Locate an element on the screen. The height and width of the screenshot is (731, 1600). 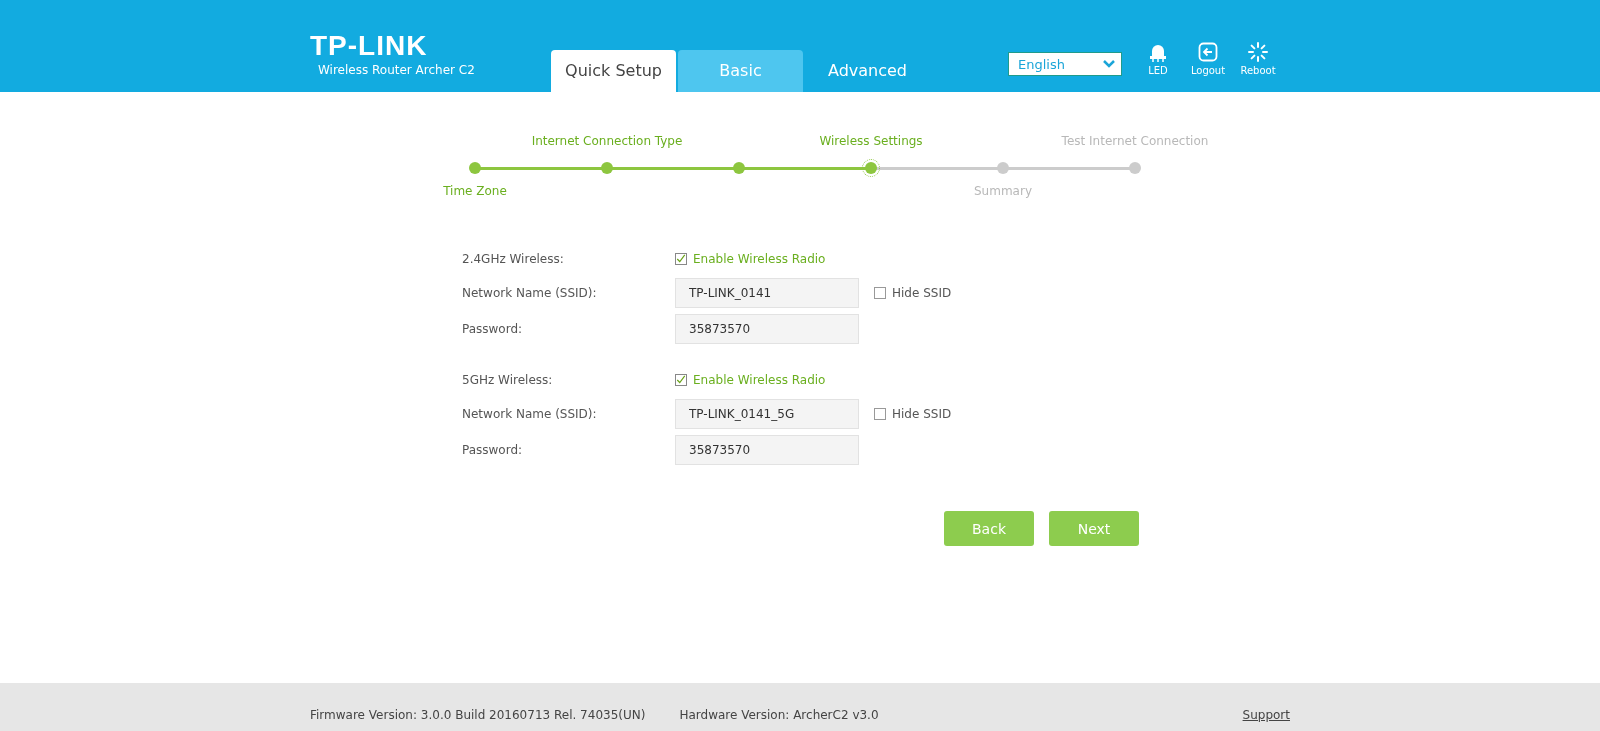
chevron-down-icon is located at coordinates (1109, 64).